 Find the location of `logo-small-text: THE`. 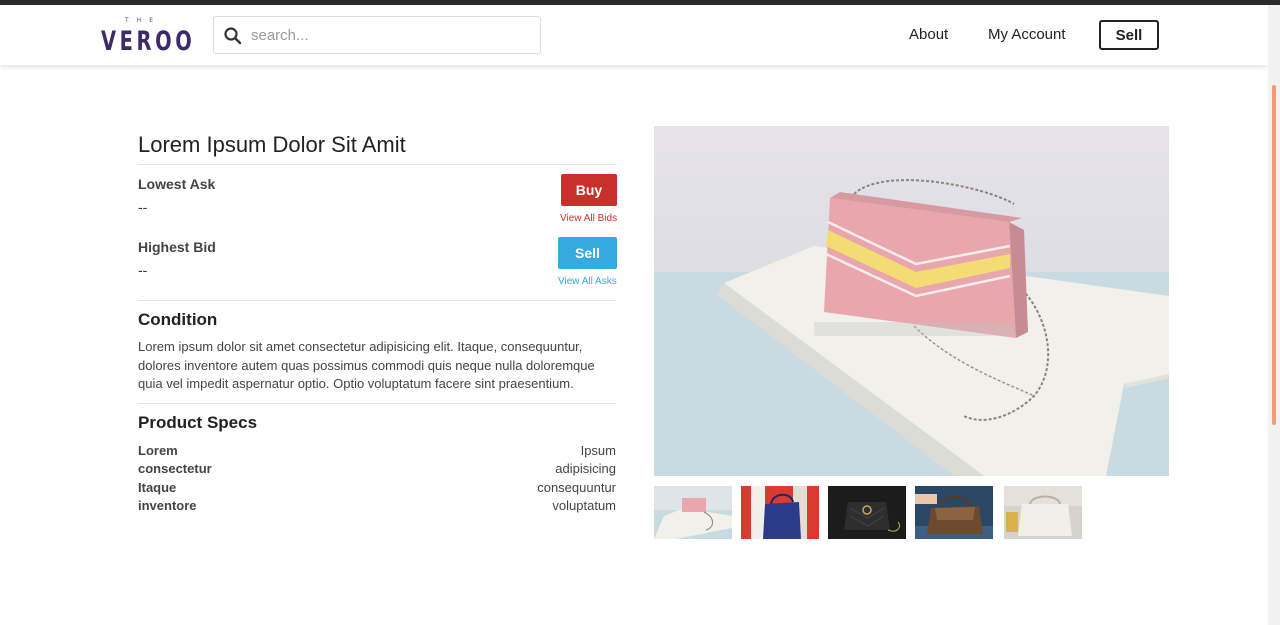

logo-small-text: THE is located at coordinates (143, 20).